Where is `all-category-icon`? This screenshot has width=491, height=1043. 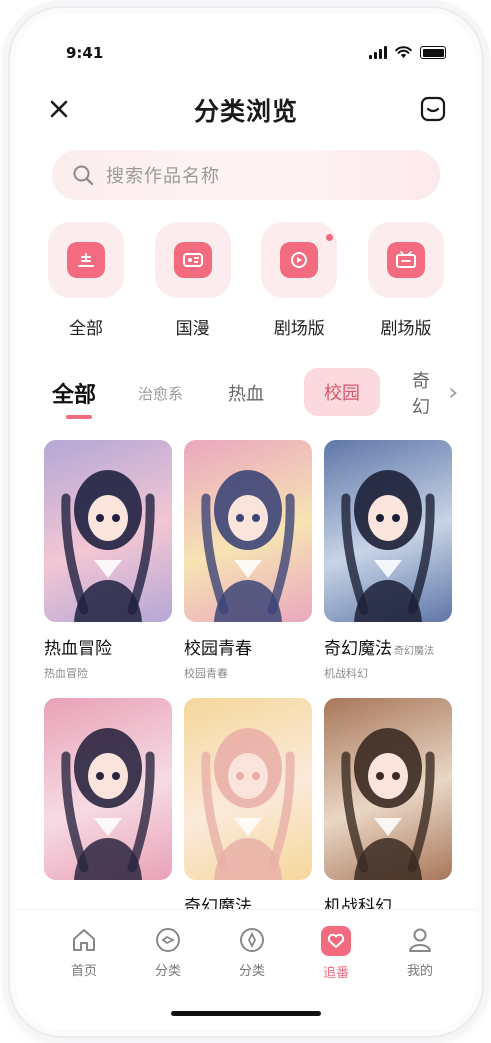 all-category-icon is located at coordinates (86, 260).